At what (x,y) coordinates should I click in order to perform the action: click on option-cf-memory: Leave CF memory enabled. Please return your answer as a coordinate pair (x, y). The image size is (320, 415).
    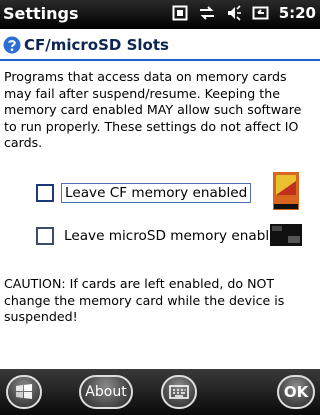
    Looking at the image, I should click on (144, 193).